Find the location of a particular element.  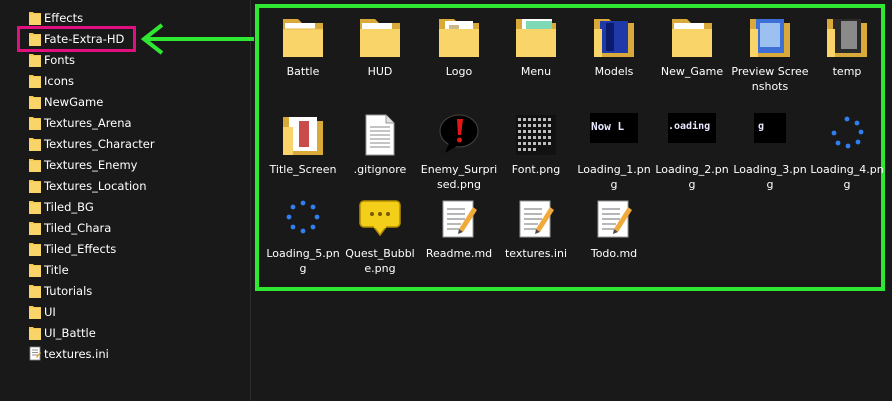

text-file-icon is located at coordinates (35, 353).